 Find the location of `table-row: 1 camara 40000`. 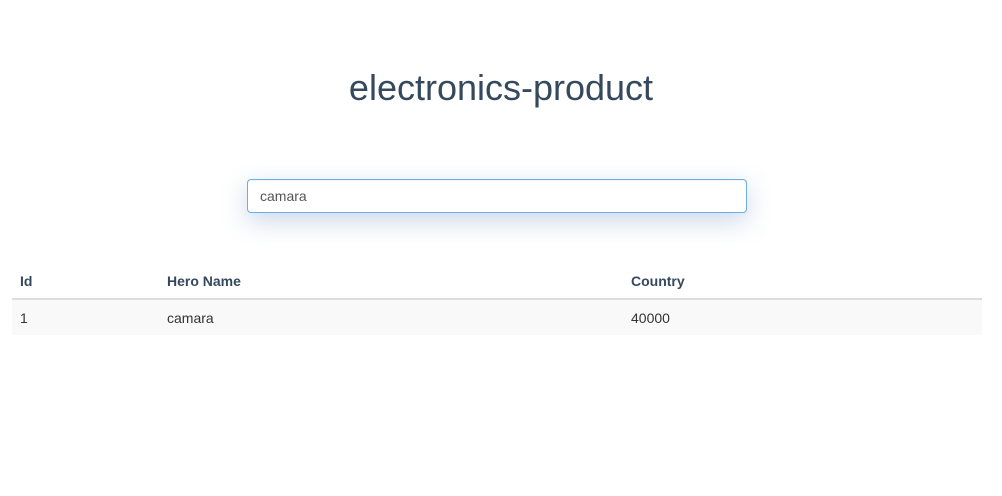

table-row: 1 camara 40000 is located at coordinates (497, 317).